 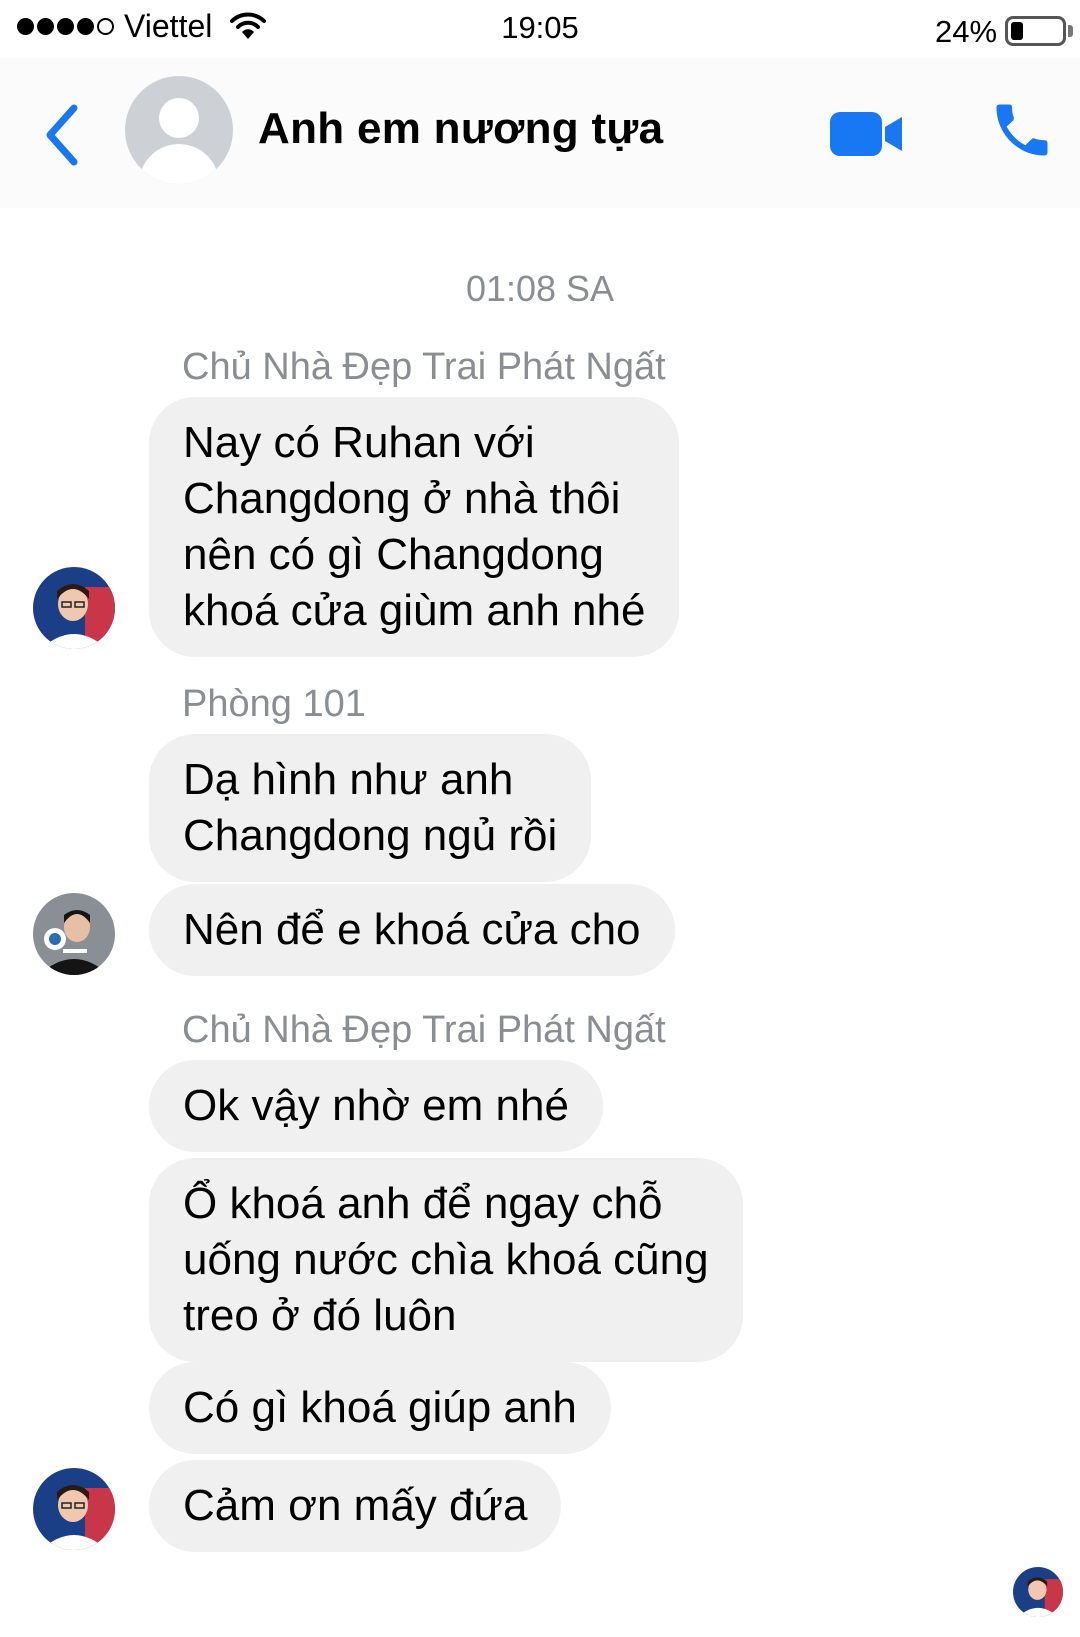 I want to click on message-line: Có gì khoá giúp anh, so click(x=380, y=1407).